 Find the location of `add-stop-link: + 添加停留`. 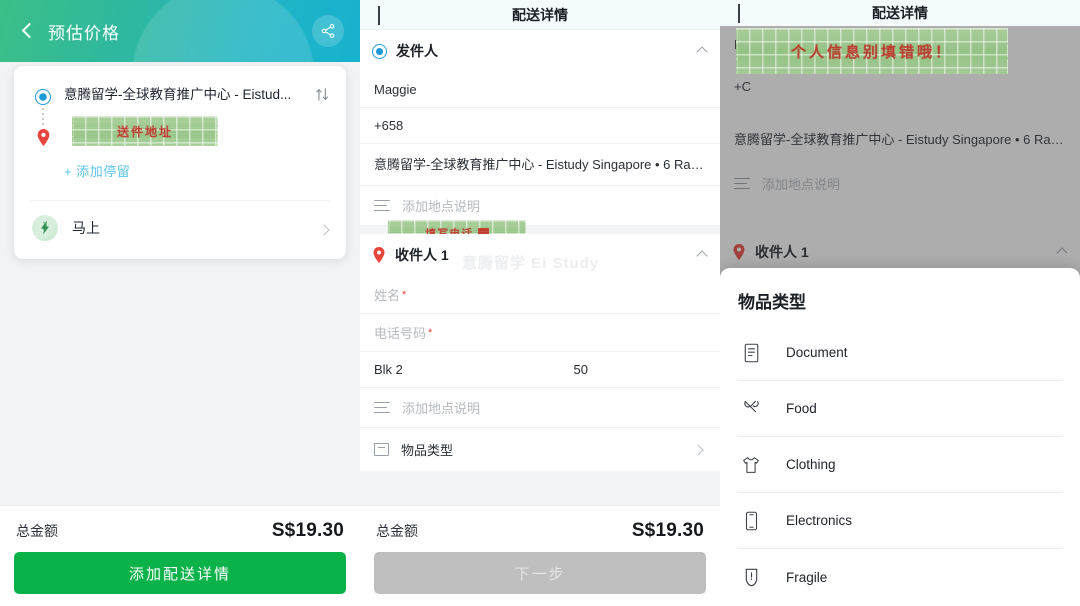

add-stop-link: + 添加停留 is located at coordinates (197, 170).